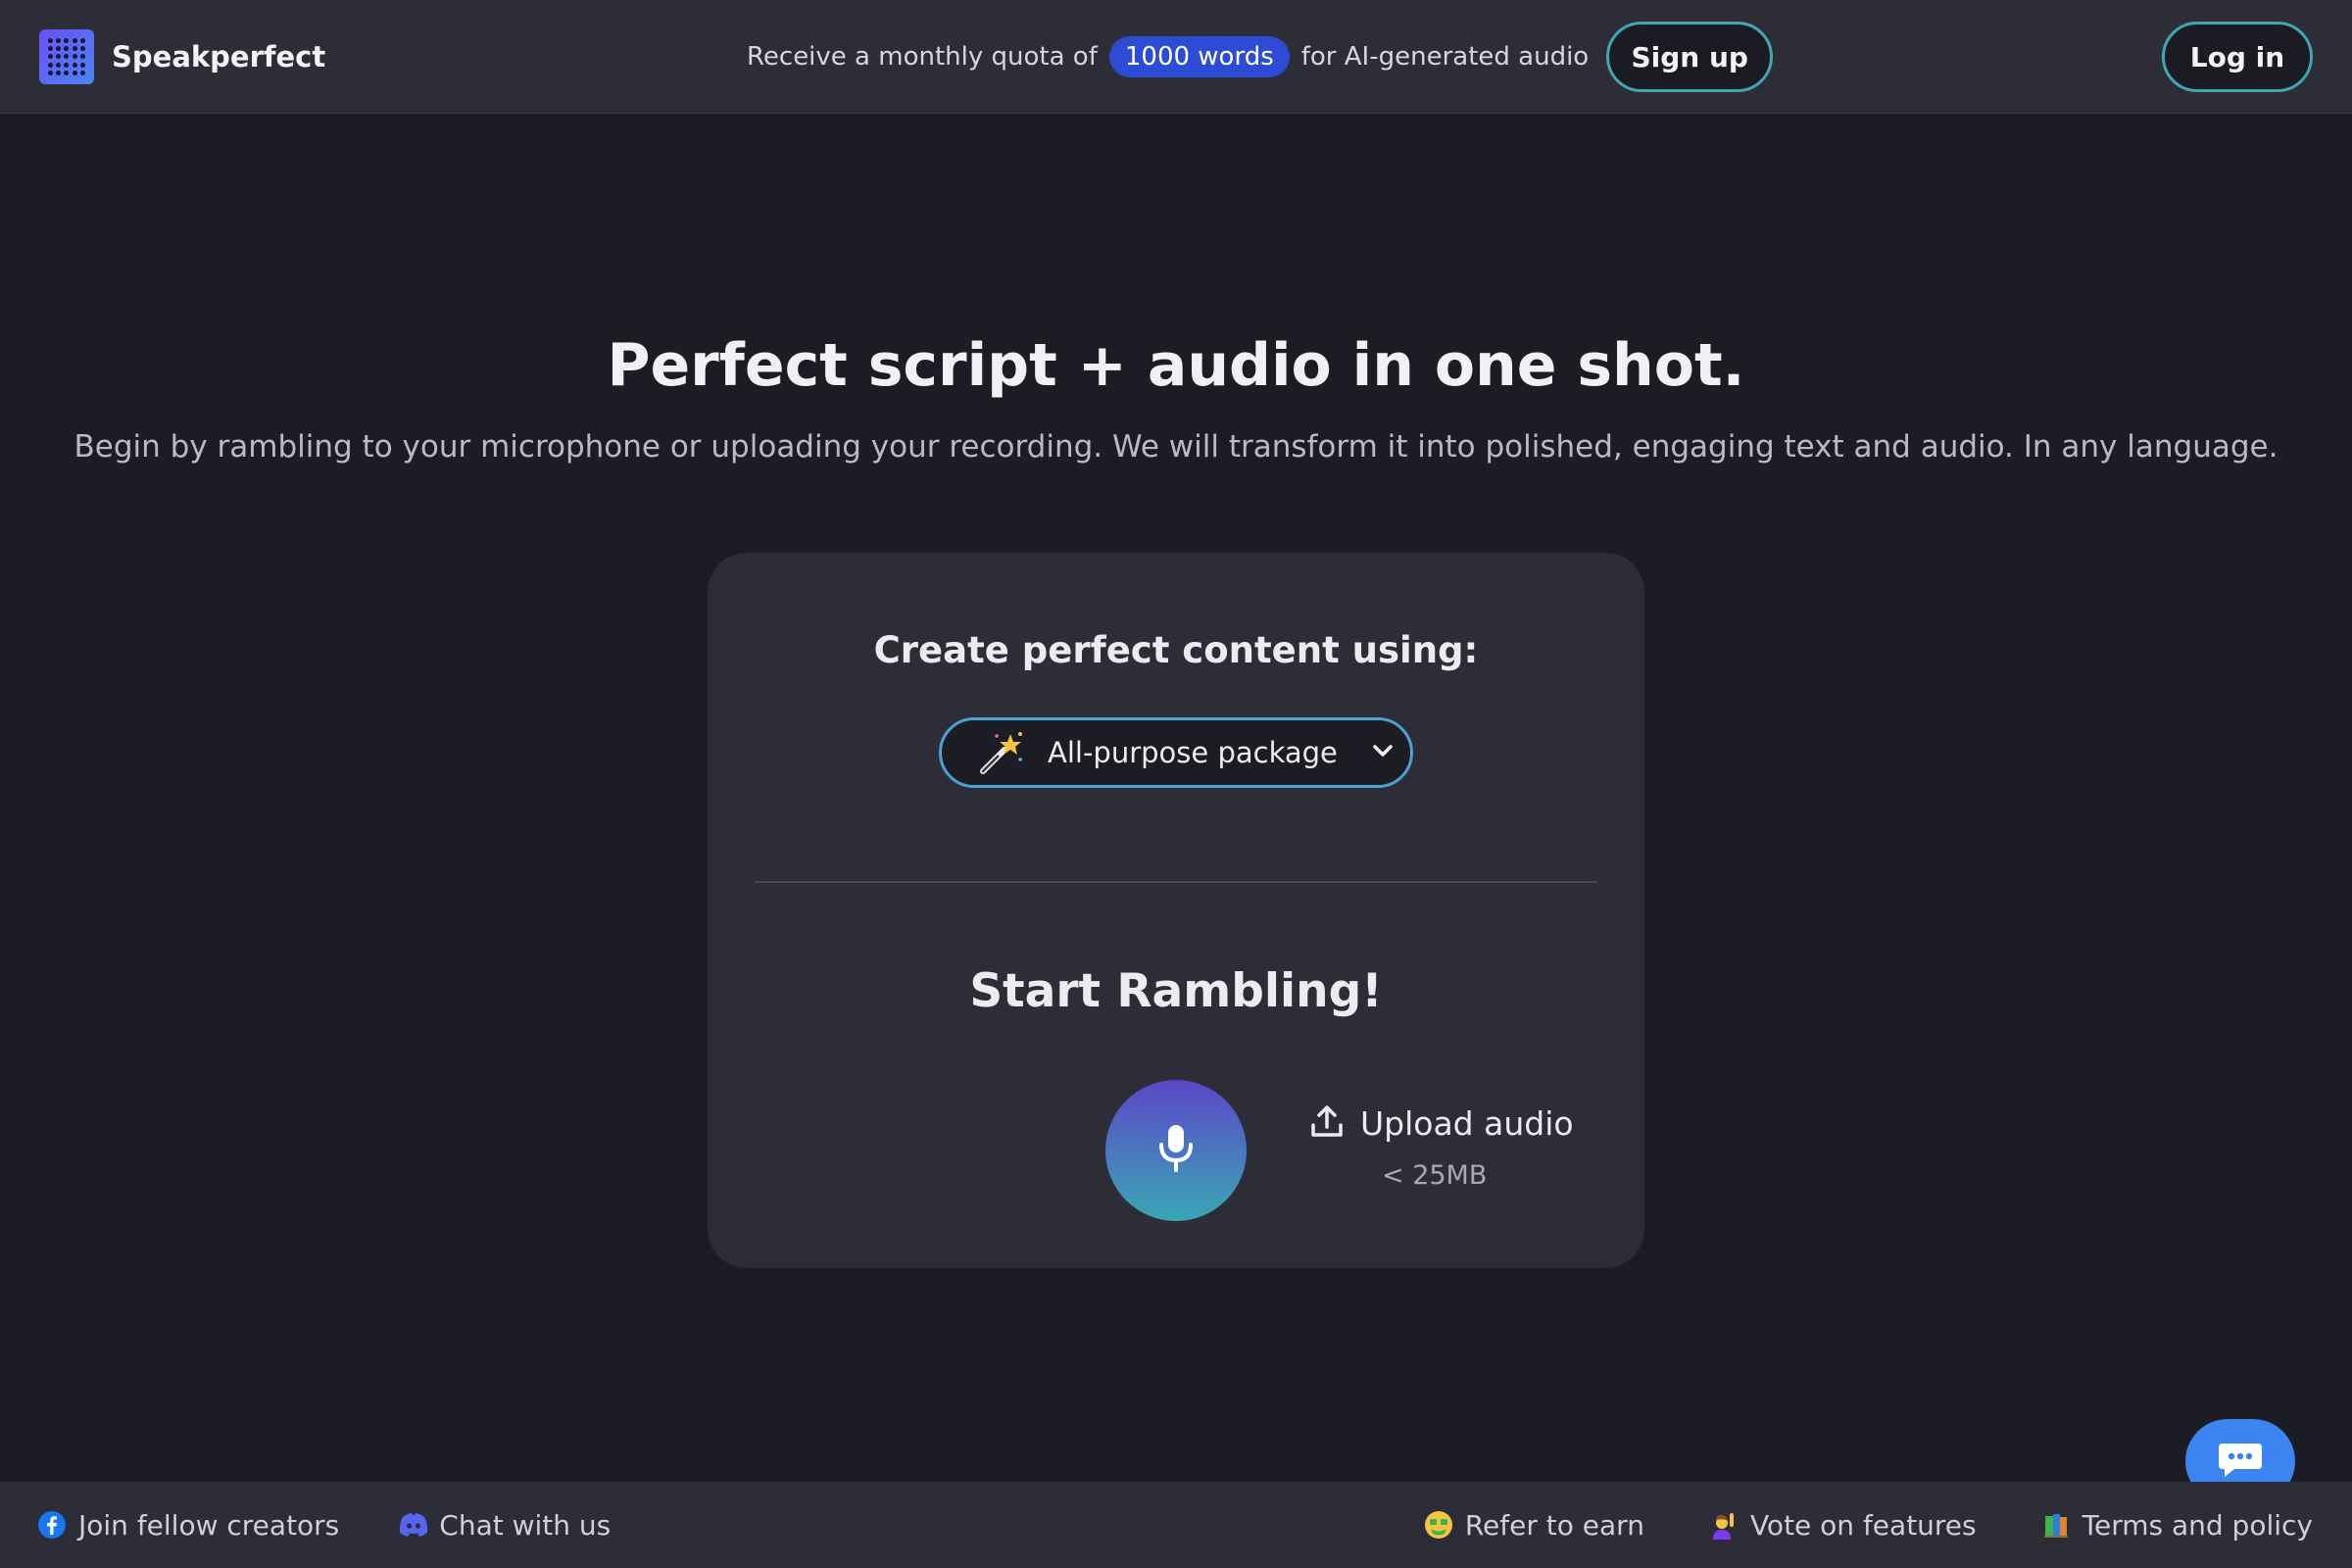 The width and height of the screenshot is (2352, 1568). What do you see at coordinates (1863, 1525) in the screenshot?
I see `footer-link-label: Vote on features` at bounding box center [1863, 1525].